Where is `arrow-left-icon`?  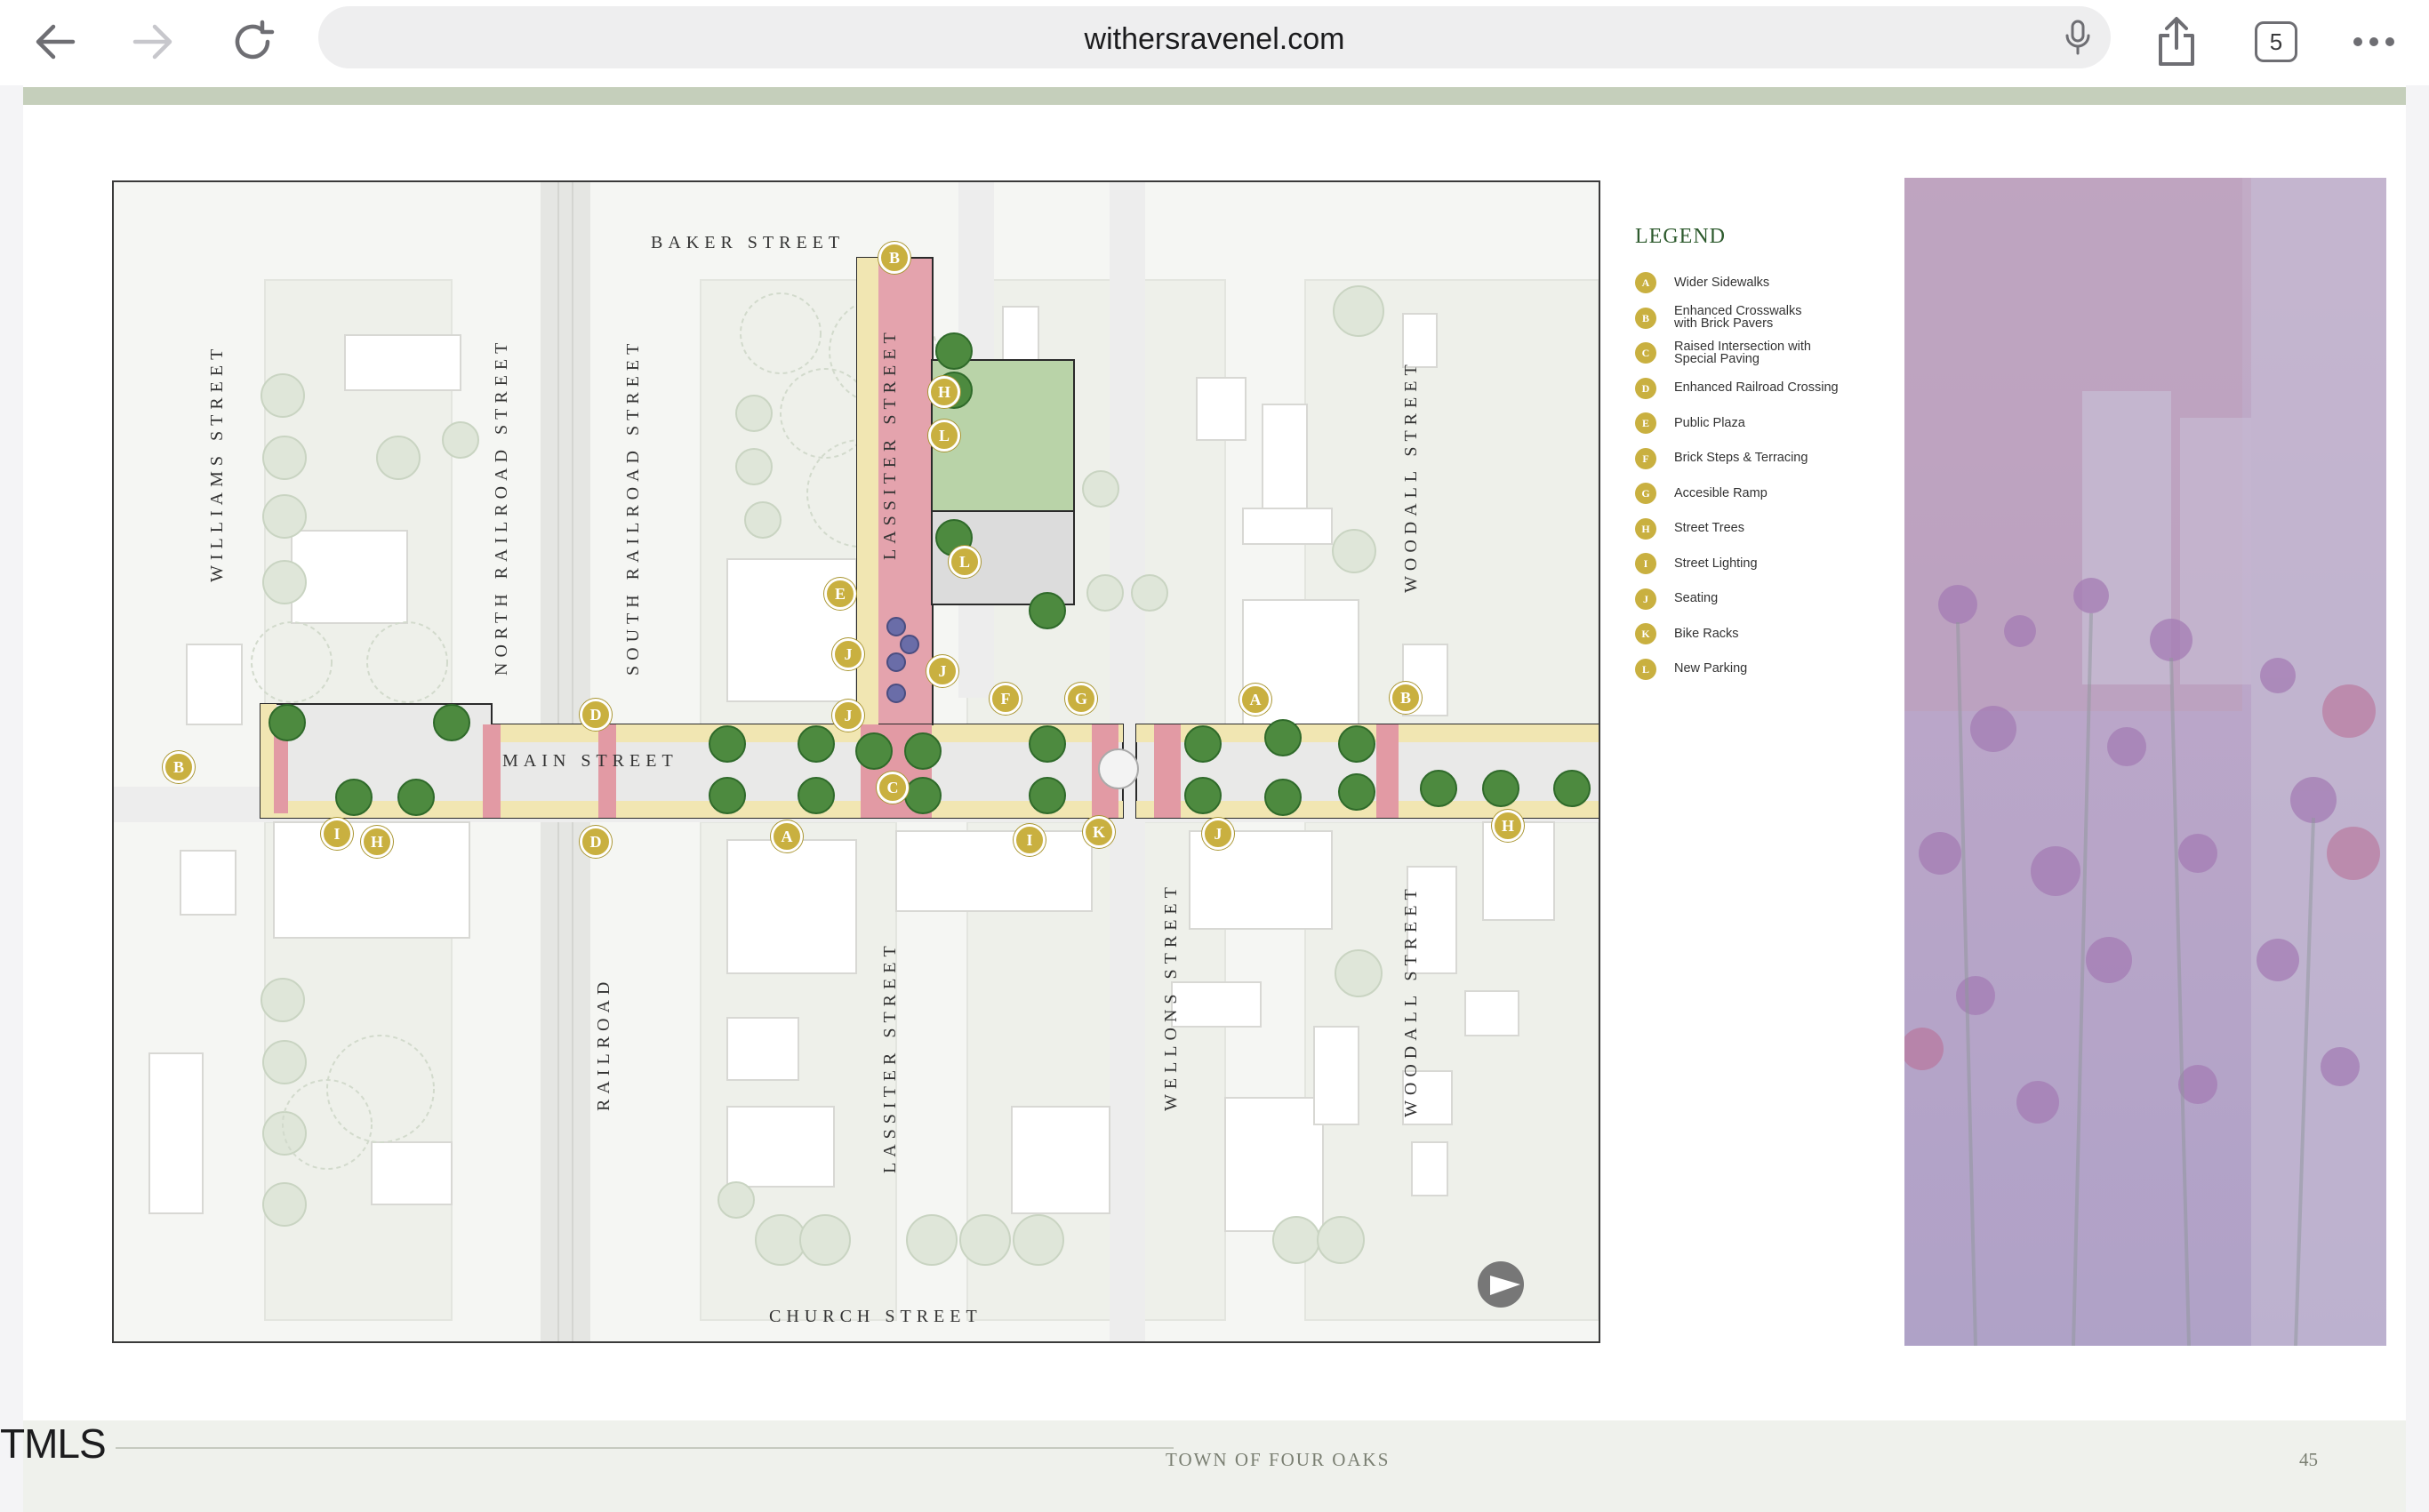 arrow-left-icon is located at coordinates (56, 42).